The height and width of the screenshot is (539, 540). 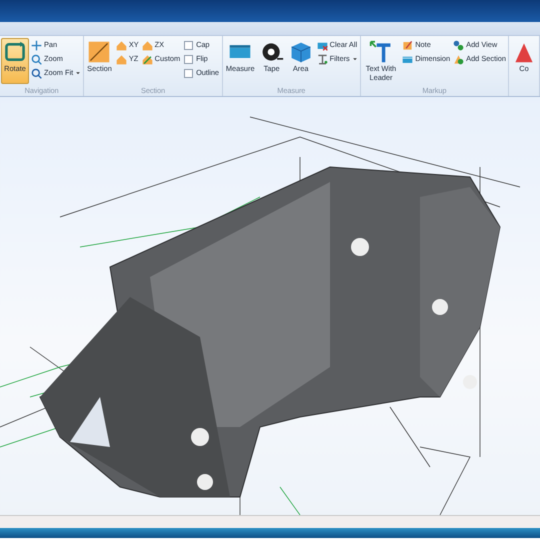 I want to click on rotate-arrows-icon, so click(x=15, y=52).